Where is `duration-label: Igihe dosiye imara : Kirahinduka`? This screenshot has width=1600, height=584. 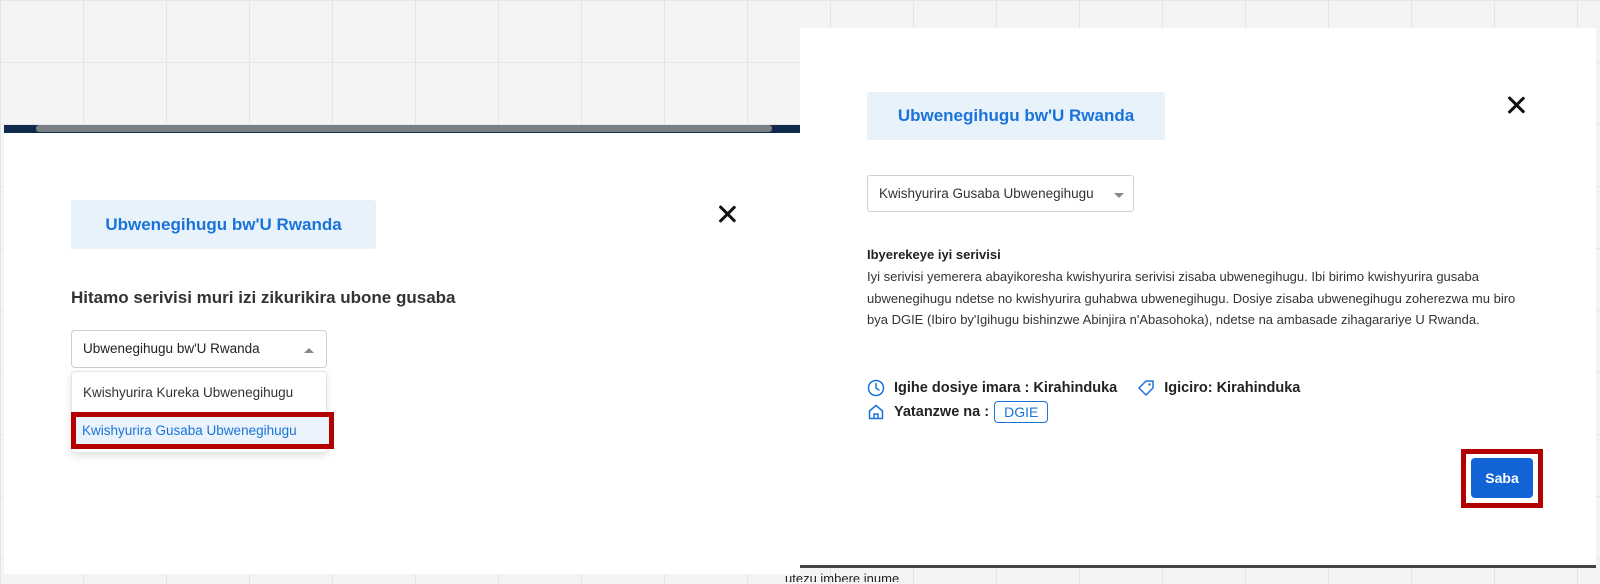
duration-label: Igihe dosiye imara : Kirahinduka is located at coordinates (1006, 388).